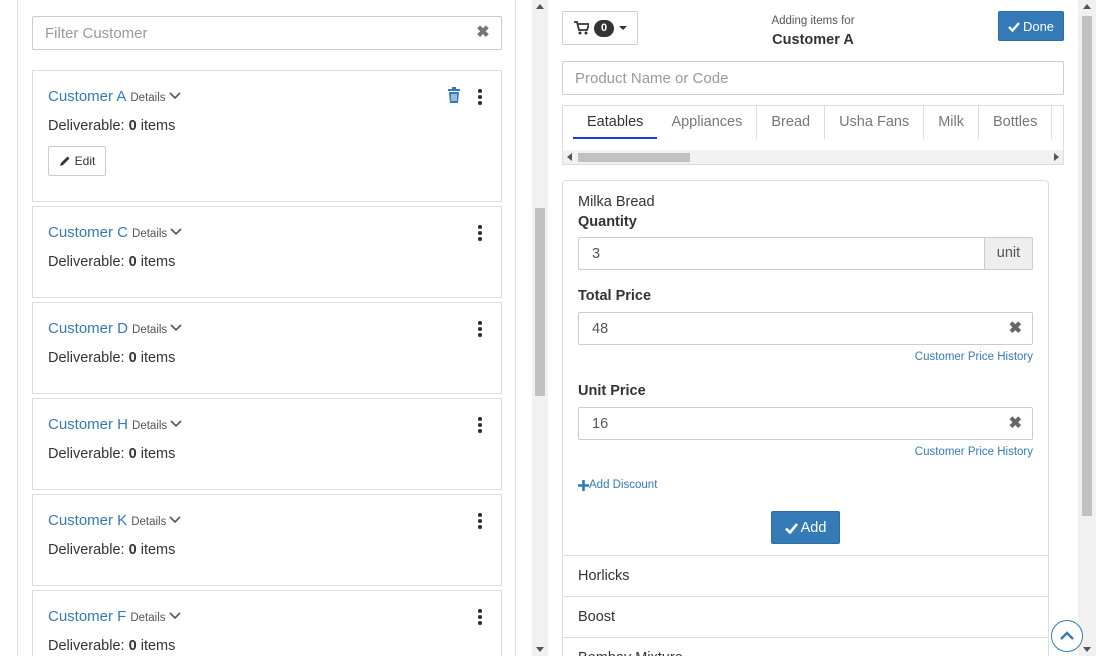  What do you see at coordinates (805, 616) in the screenshot?
I see `product-list-item: Boost` at bounding box center [805, 616].